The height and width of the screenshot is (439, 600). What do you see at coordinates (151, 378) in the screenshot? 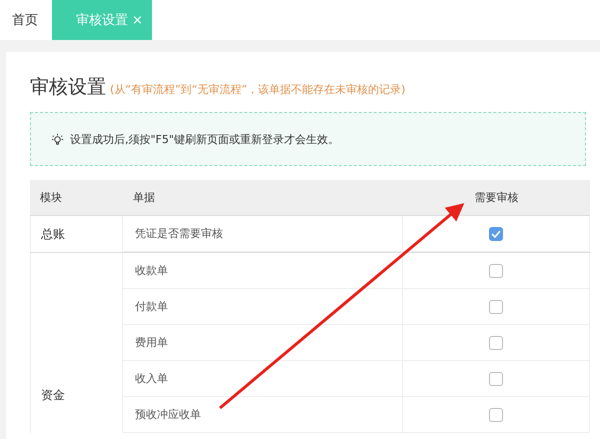
I see `table-cell: 收入单` at bounding box center [151, 378].